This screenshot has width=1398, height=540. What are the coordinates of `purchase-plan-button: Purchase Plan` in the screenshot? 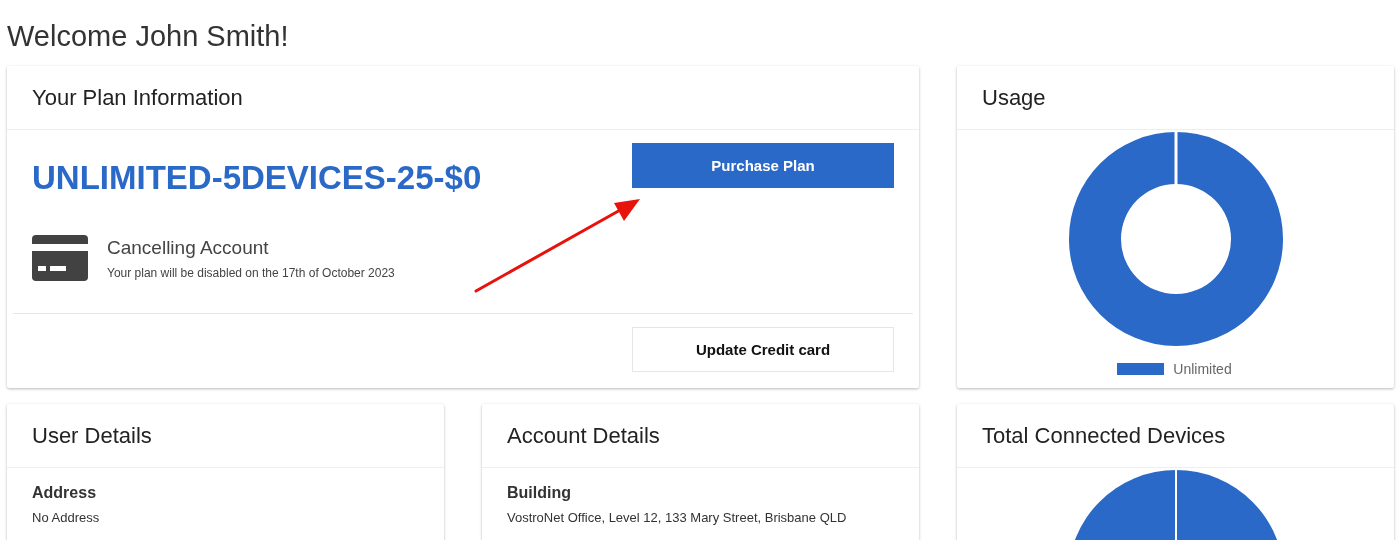 It's located at (763, 165).